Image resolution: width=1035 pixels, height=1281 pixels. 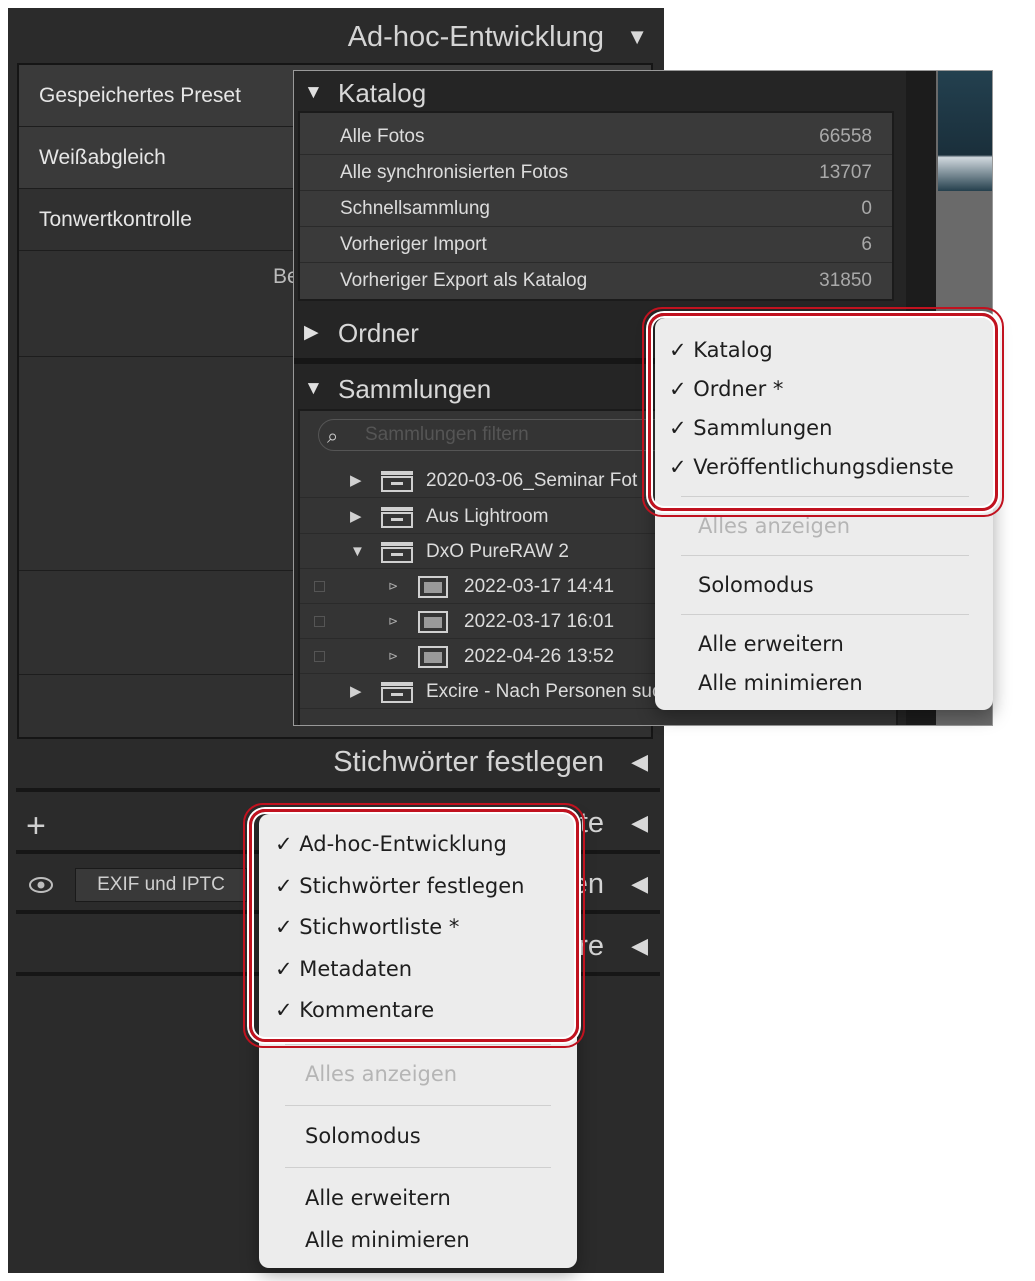 I want to click on catalog-row: Alle synchronisierten Fotos 13707, so click(x=596, y=173).